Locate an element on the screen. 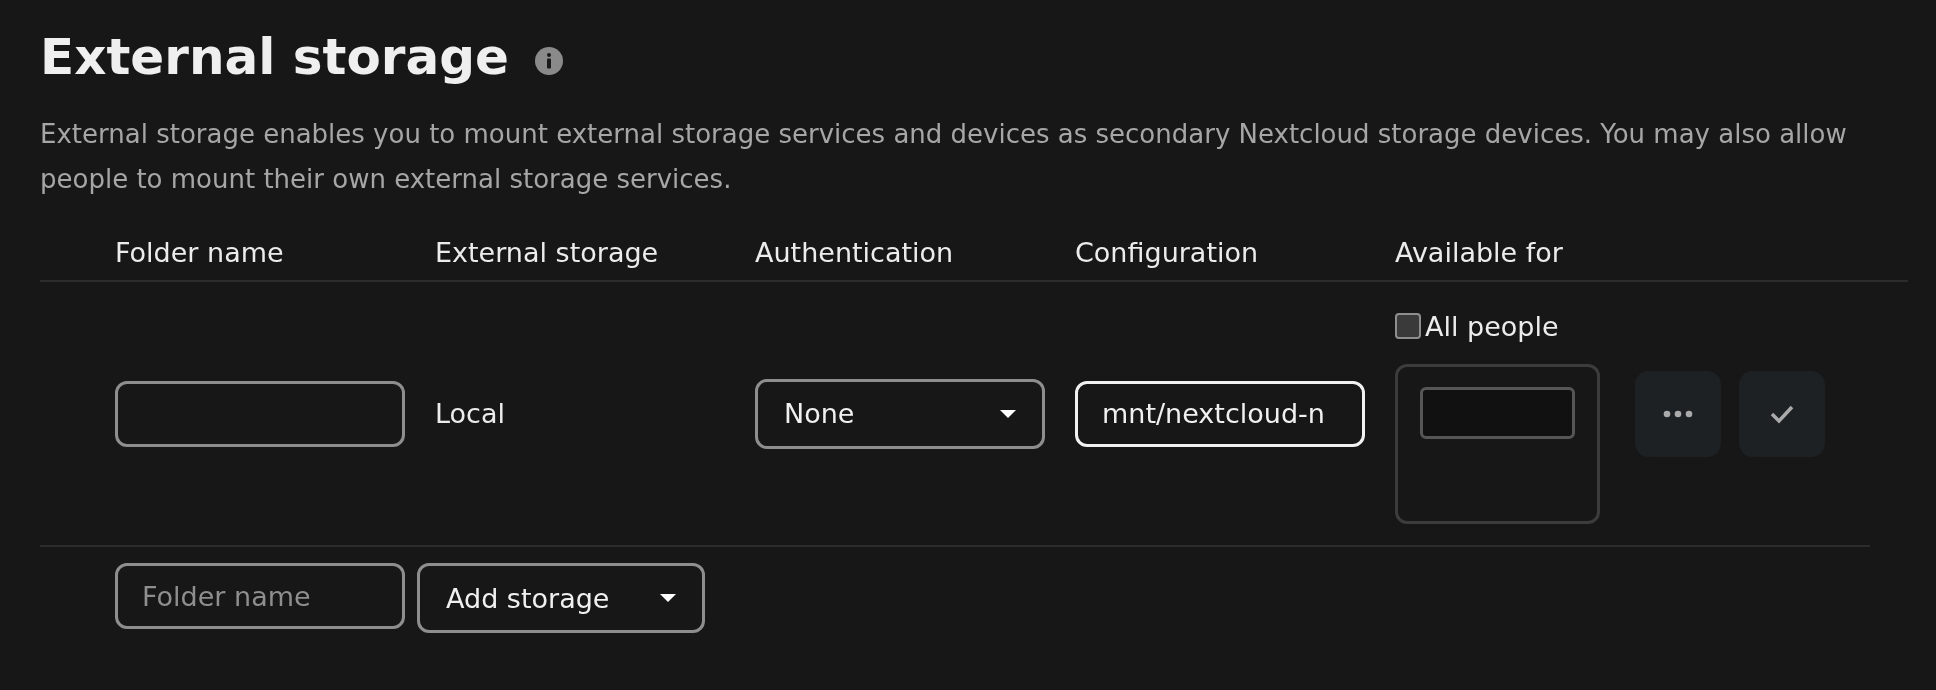  description-text: External storage enables you to mount external storage services and devices as secondary Nextcloud storage devices. You may also allow people to mount their own external storage services. is located at coordinates (944, 157).